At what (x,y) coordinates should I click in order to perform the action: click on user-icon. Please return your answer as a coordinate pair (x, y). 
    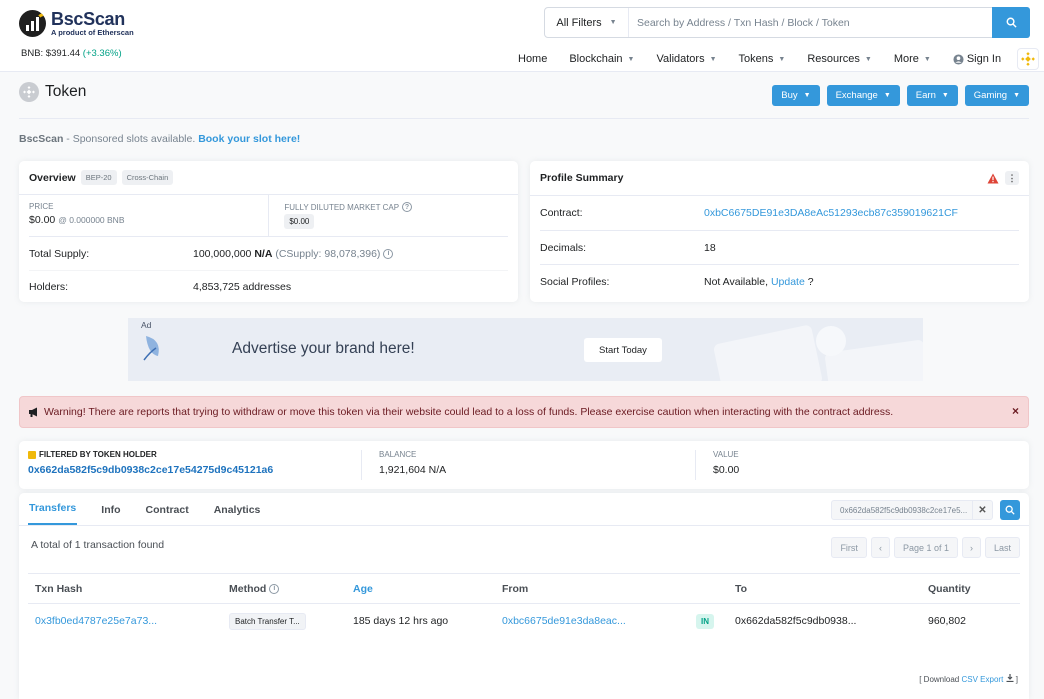
    Looking at the image, I should click on (958, 59).